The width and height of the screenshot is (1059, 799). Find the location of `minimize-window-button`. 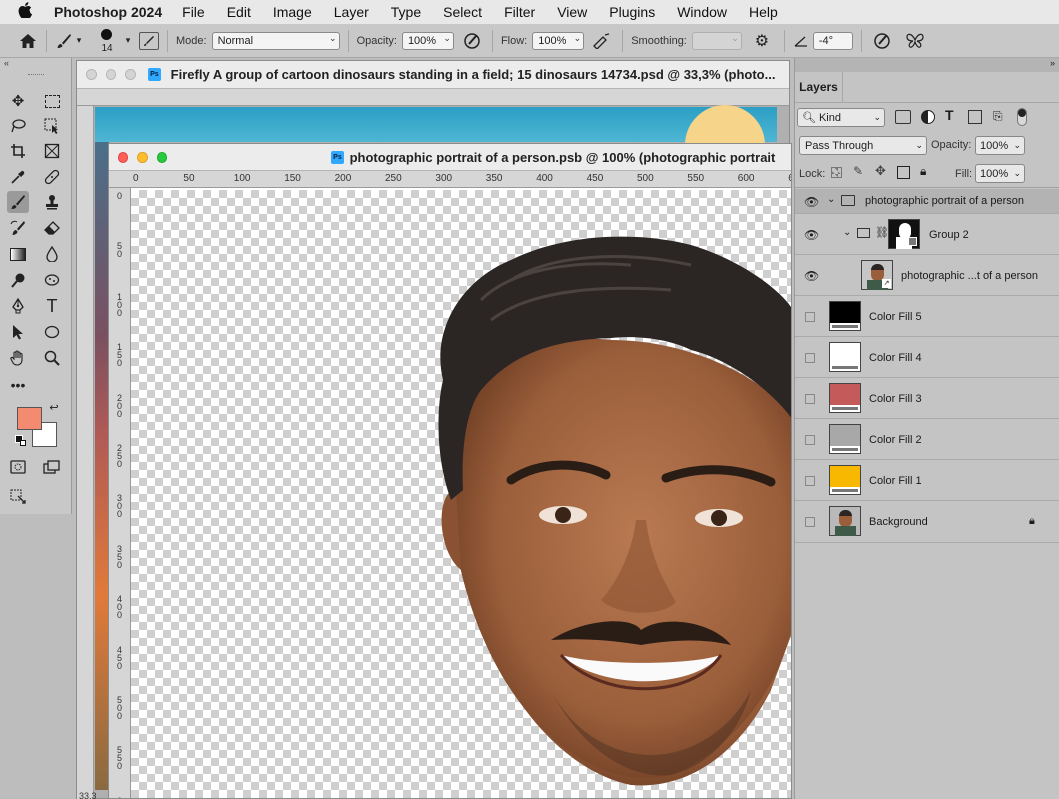

minimize-window-button is located at coordinates (142, 157).